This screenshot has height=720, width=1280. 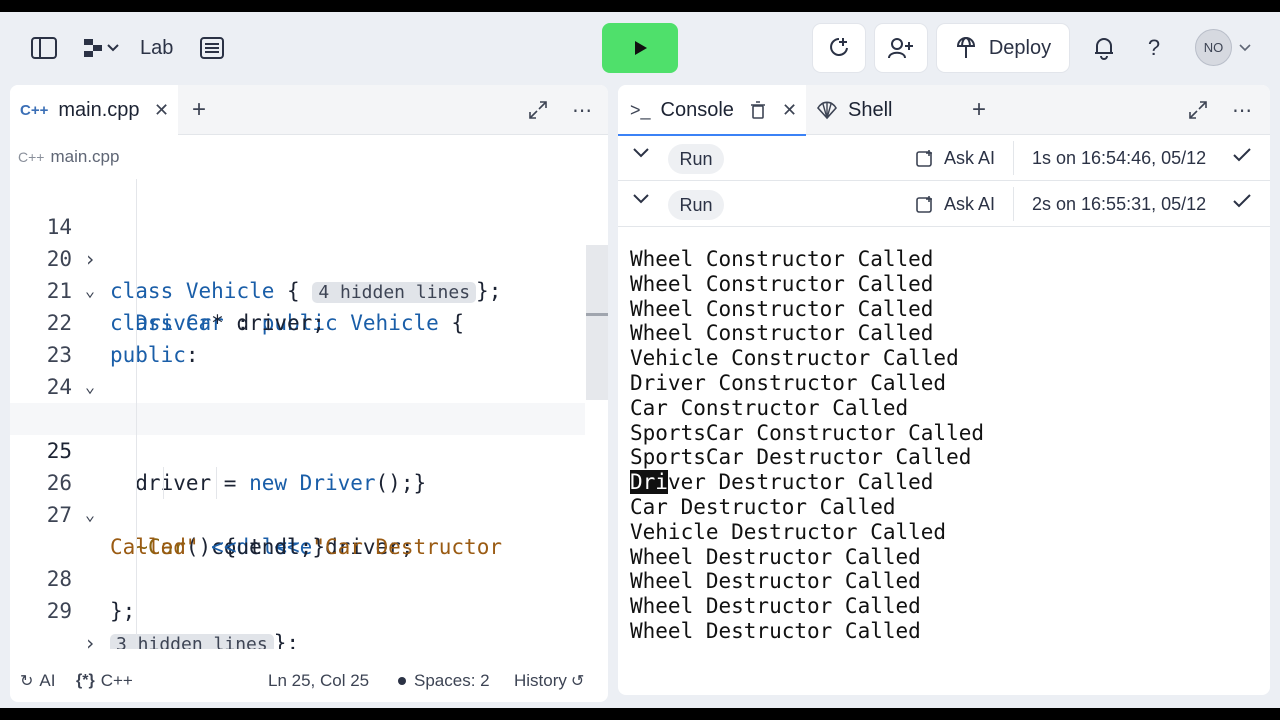 I want to click on code-line: 14 › class Vehicle { 4 hidden lines};, so click(x=297, y=241).